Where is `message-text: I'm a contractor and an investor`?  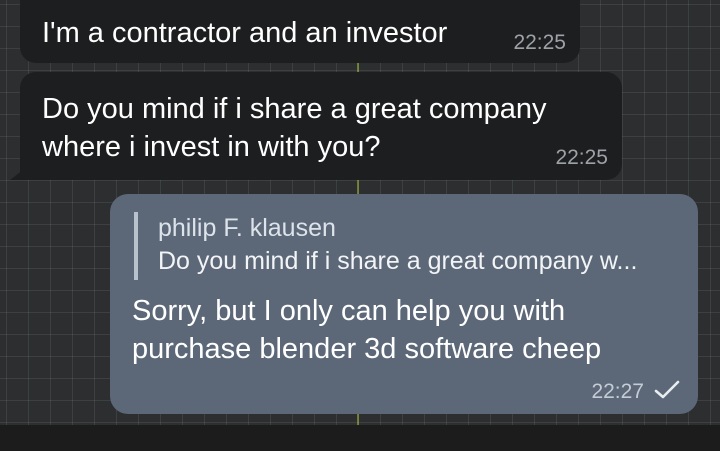 message-text: I'm a contractor and an investor is located at coordinates (245, 33).